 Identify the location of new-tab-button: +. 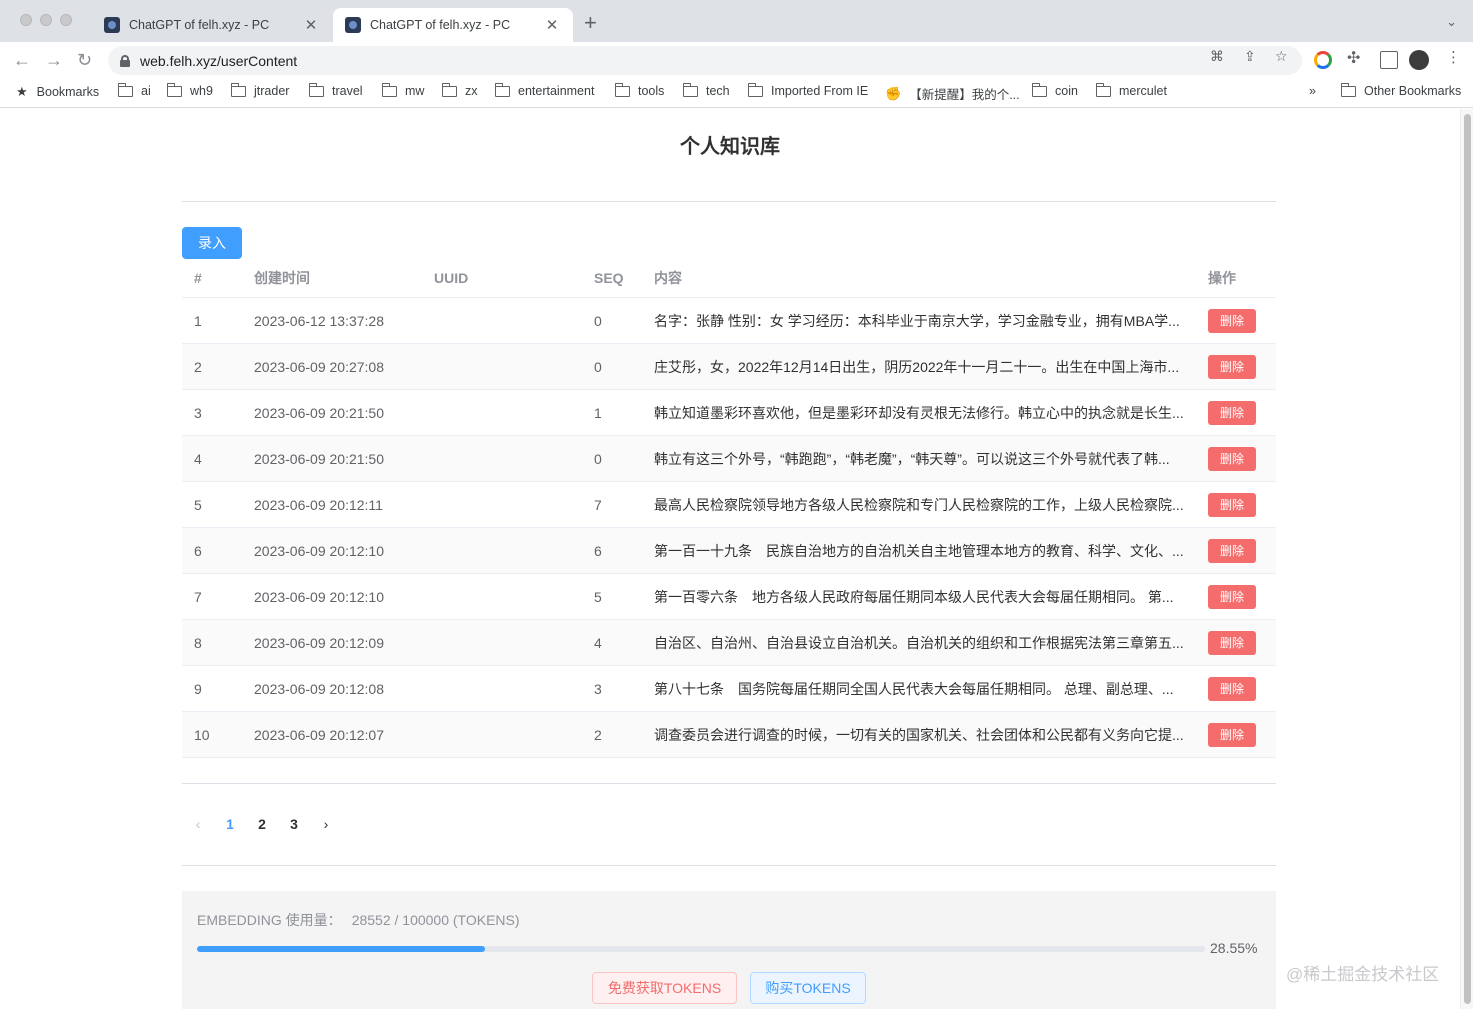
(590, 23).